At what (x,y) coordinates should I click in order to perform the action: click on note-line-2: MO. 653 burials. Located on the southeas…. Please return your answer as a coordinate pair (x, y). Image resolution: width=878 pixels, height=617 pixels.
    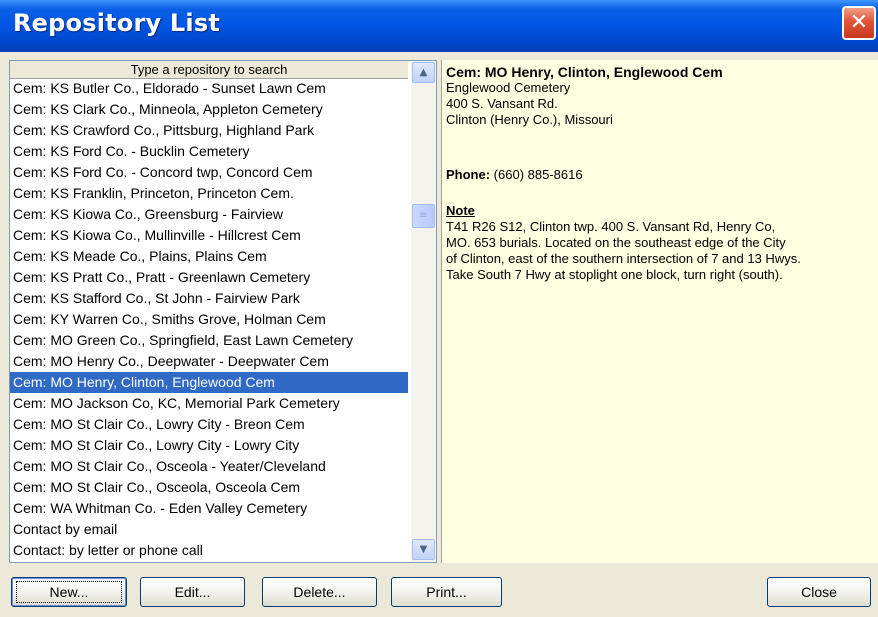
    Looking at the image, I should click on (616, 242).